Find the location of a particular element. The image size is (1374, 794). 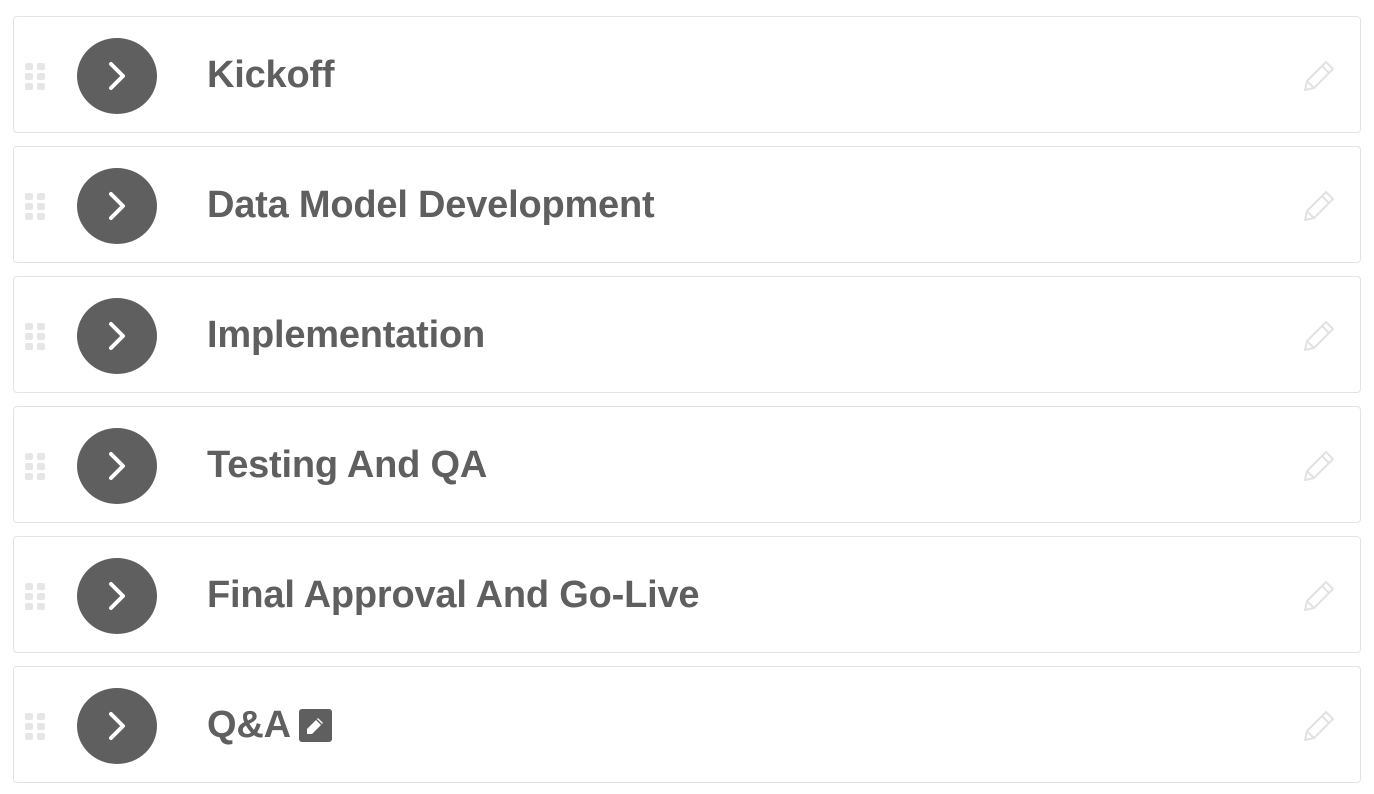

pencil-square-icon is located at coordinates (315, 725).